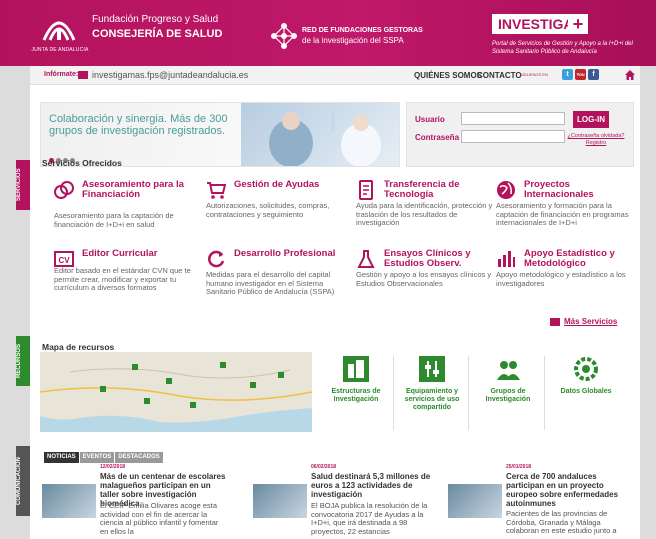 This screenshot has height=539, width=656. Describe the element at coordinates (170, 75) in the screenshot. I see `contact-email-link: investigamas.fps@juntadeandalucia.es` at that location.